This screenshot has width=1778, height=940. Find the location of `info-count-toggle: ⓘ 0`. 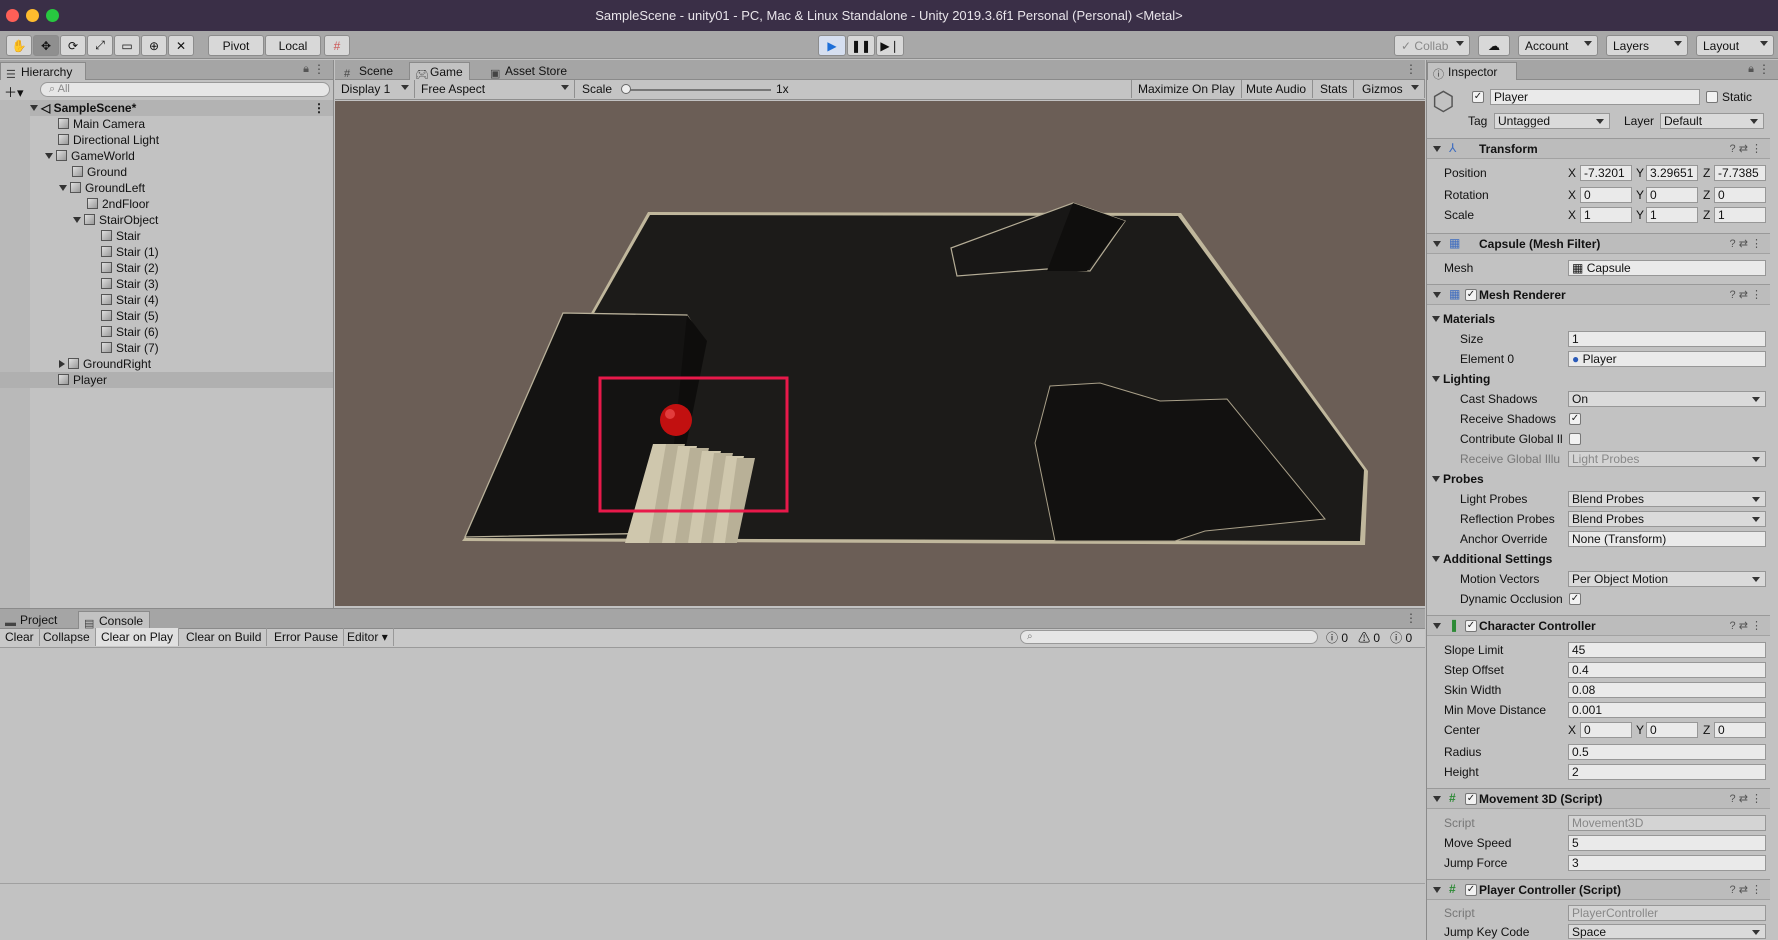

info-count-toggle: ⓘ 0 is located at coordinates (1337, 638).